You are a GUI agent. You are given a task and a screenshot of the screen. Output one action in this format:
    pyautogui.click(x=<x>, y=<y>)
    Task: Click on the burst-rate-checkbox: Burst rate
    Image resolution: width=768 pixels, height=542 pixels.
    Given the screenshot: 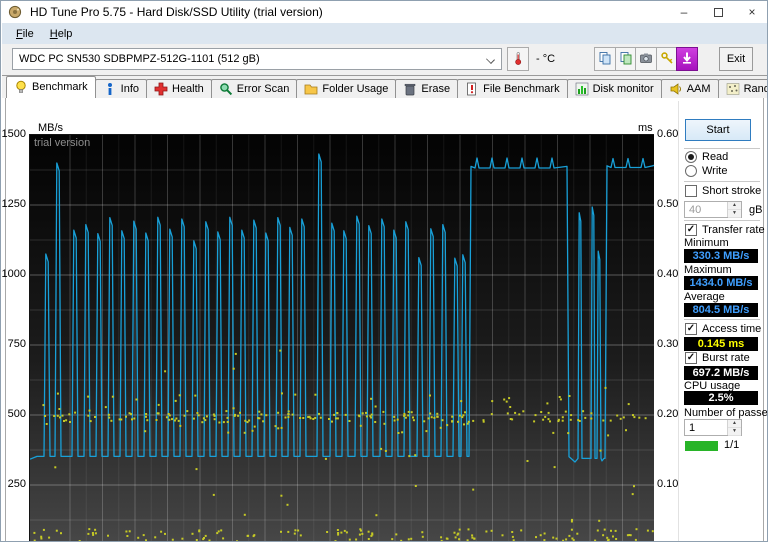 What is the action you would take?
    pyautogui.click(x=717, y=358)
    